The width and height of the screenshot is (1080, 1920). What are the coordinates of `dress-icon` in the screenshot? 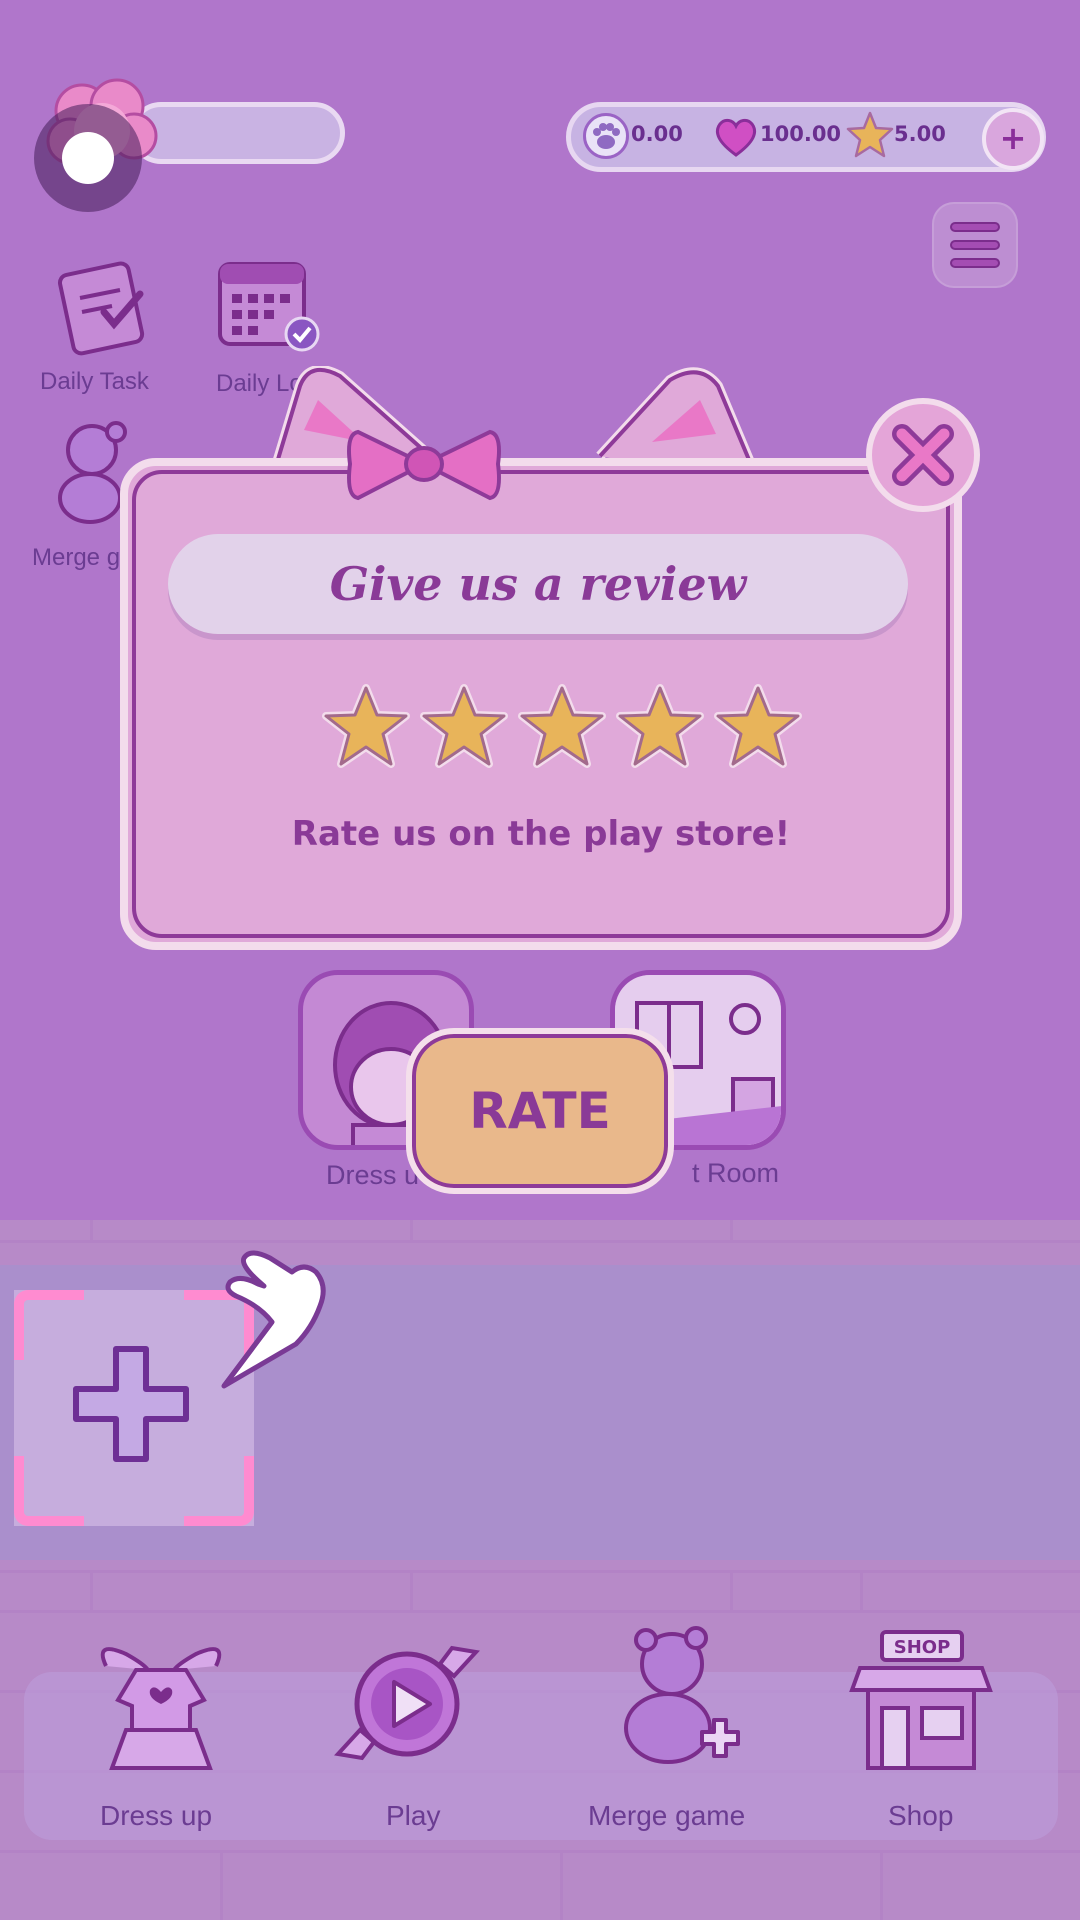 It's located at (161, 1705).